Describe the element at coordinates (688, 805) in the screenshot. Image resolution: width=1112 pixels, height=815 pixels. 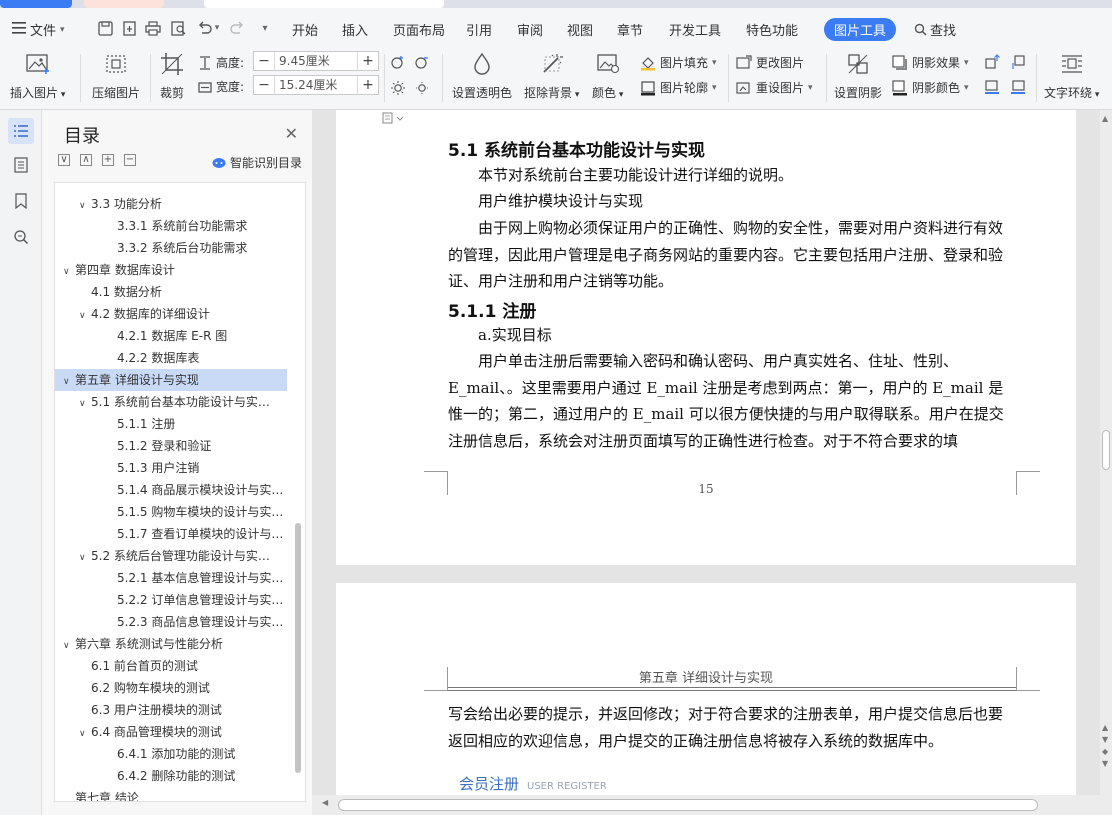
I see `horizontal-scroll-thumb` at that location.